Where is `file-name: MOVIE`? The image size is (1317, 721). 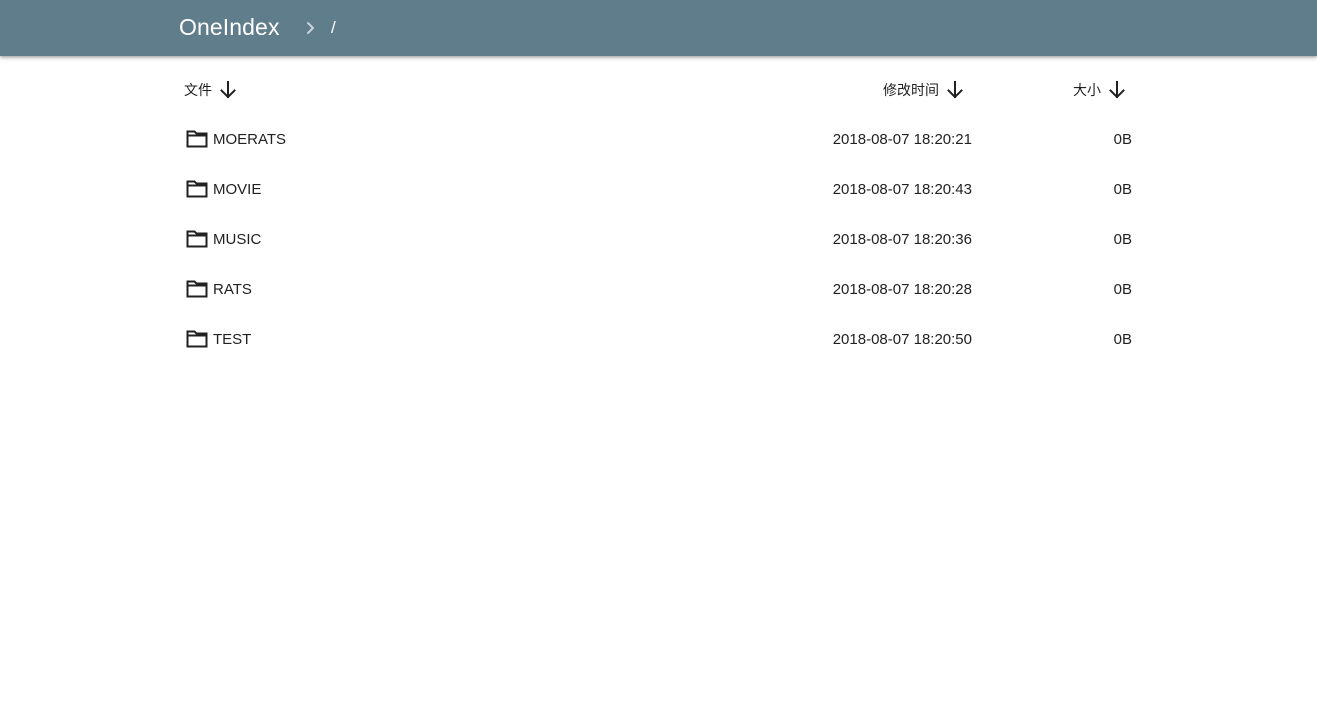
file-name: MOVIE is located at coordinates (237, 189).